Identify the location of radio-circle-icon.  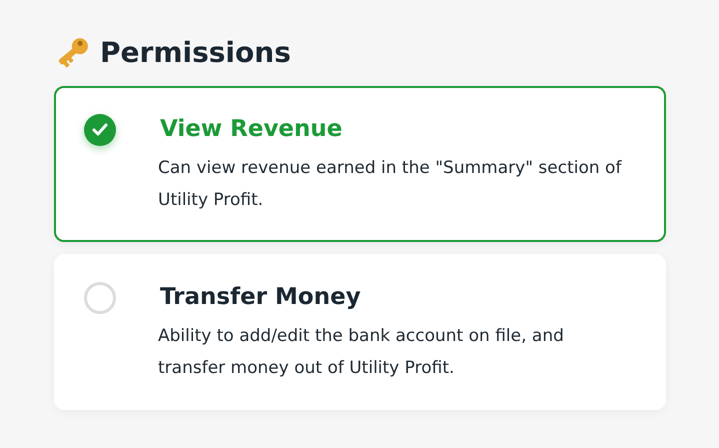
(100, 298).